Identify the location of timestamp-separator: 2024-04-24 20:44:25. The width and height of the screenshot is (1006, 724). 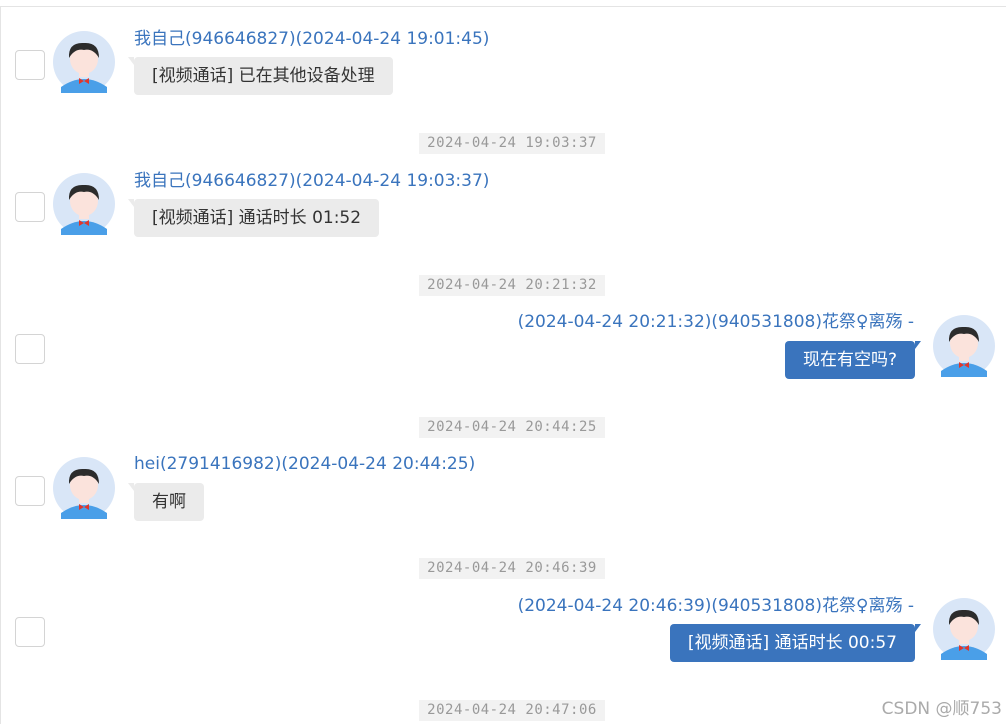
(512, 427).